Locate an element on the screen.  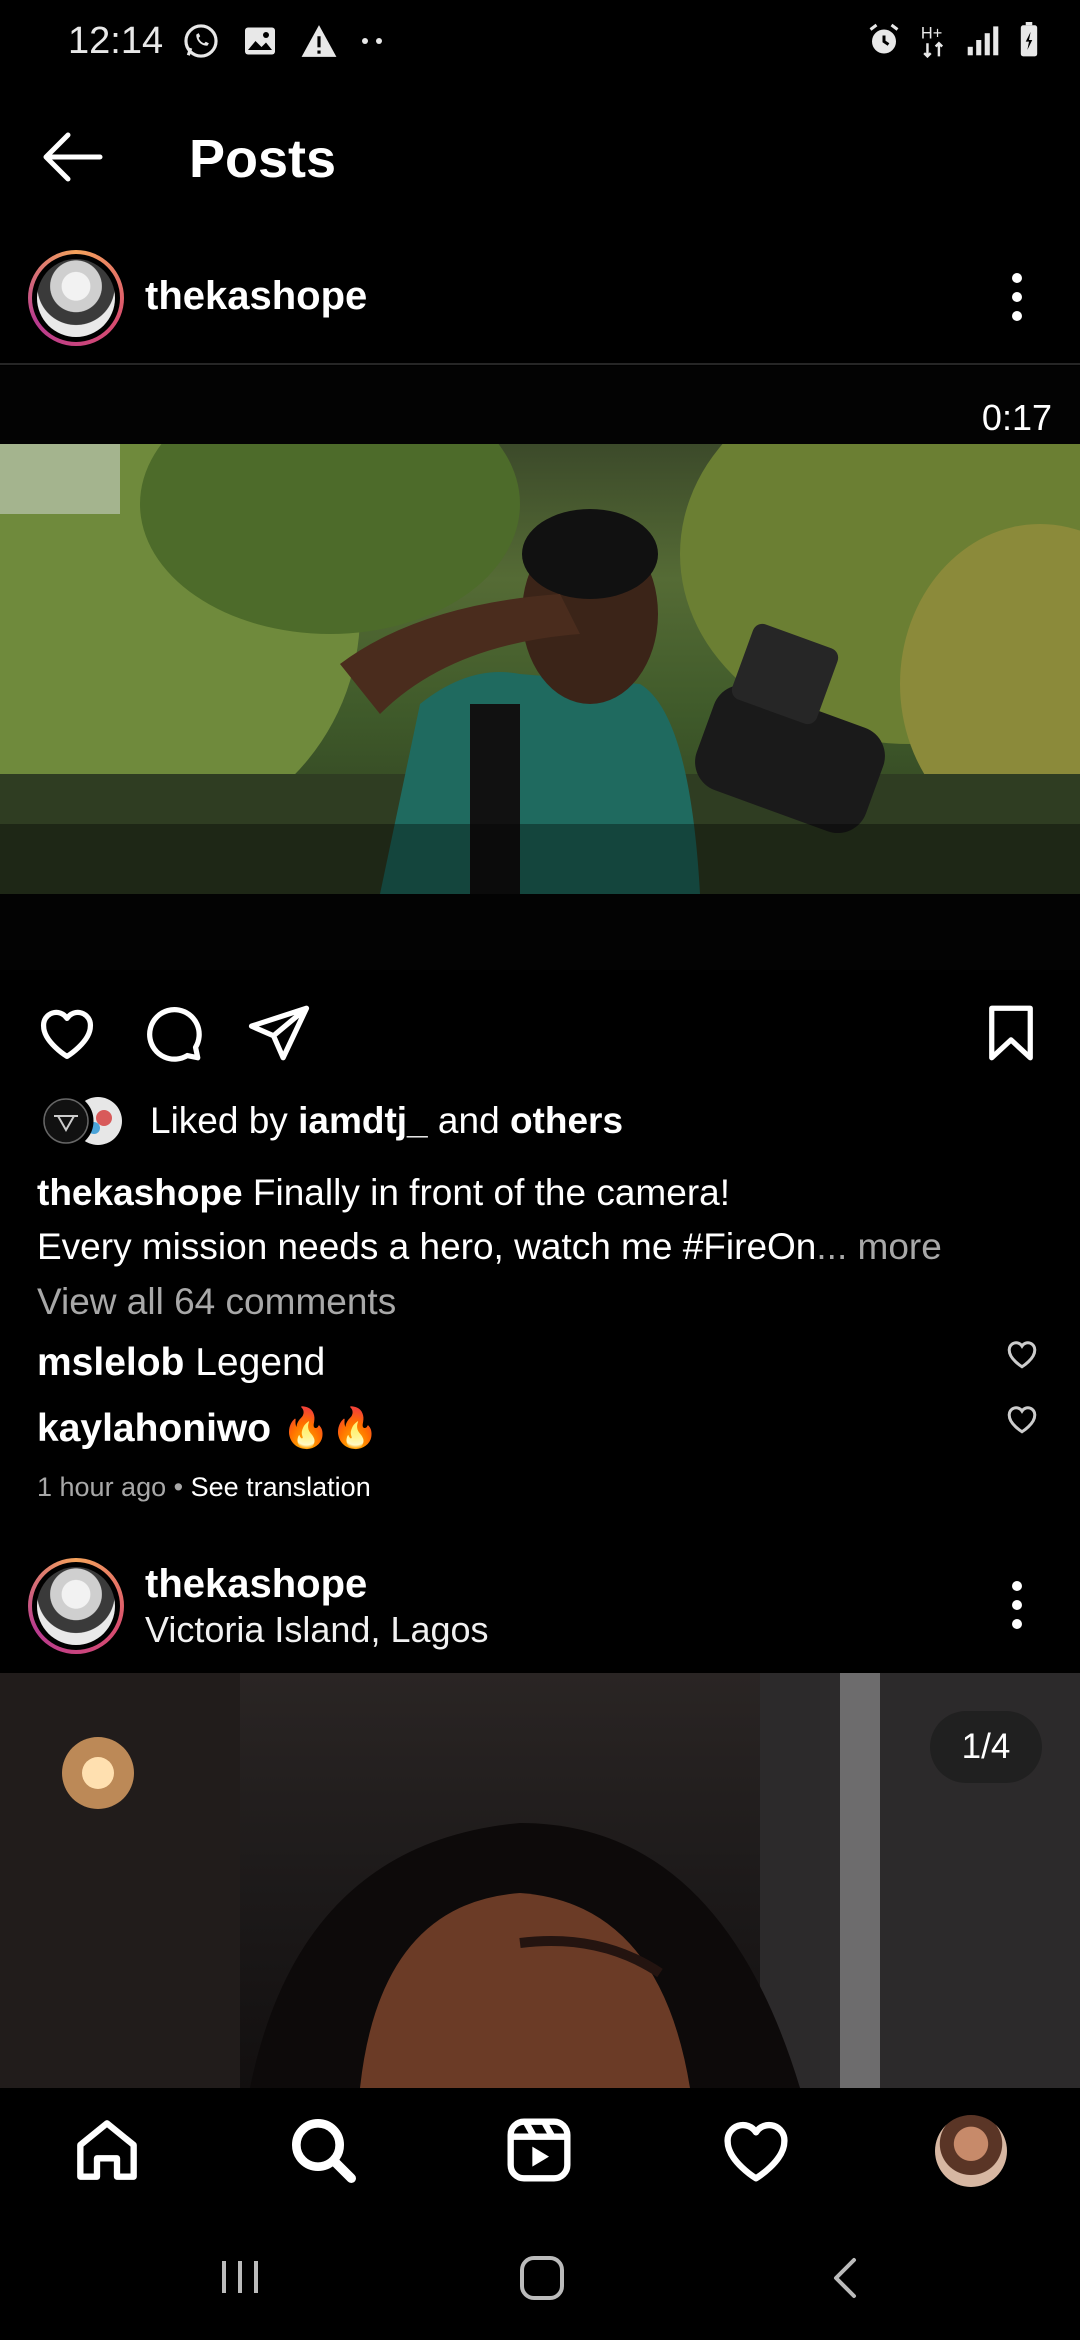
reels-icon is located at coordinates (539, 2150).